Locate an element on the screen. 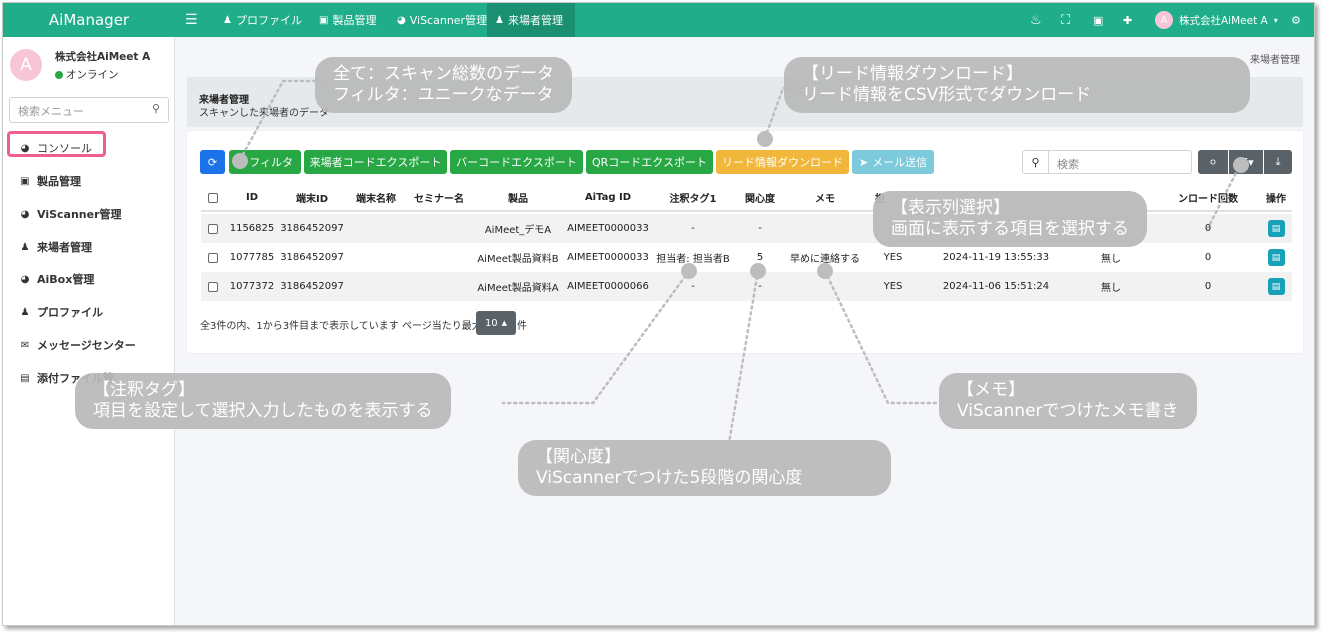  callout-all-filter: 全て：スキャン総数のデータ フィルタ：ユニークなデータ is located at coordinates (443, 85).